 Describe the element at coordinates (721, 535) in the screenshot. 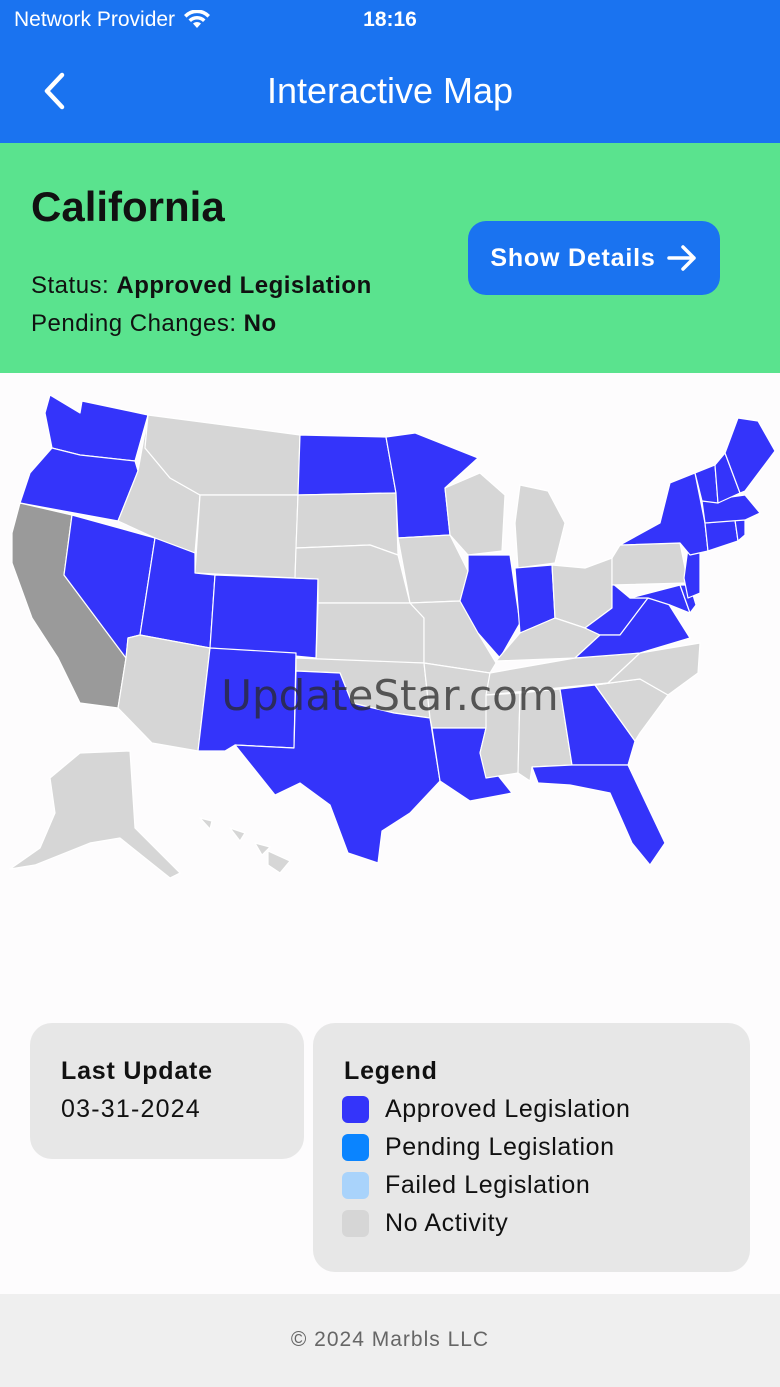

I see `state-ct` at that location.